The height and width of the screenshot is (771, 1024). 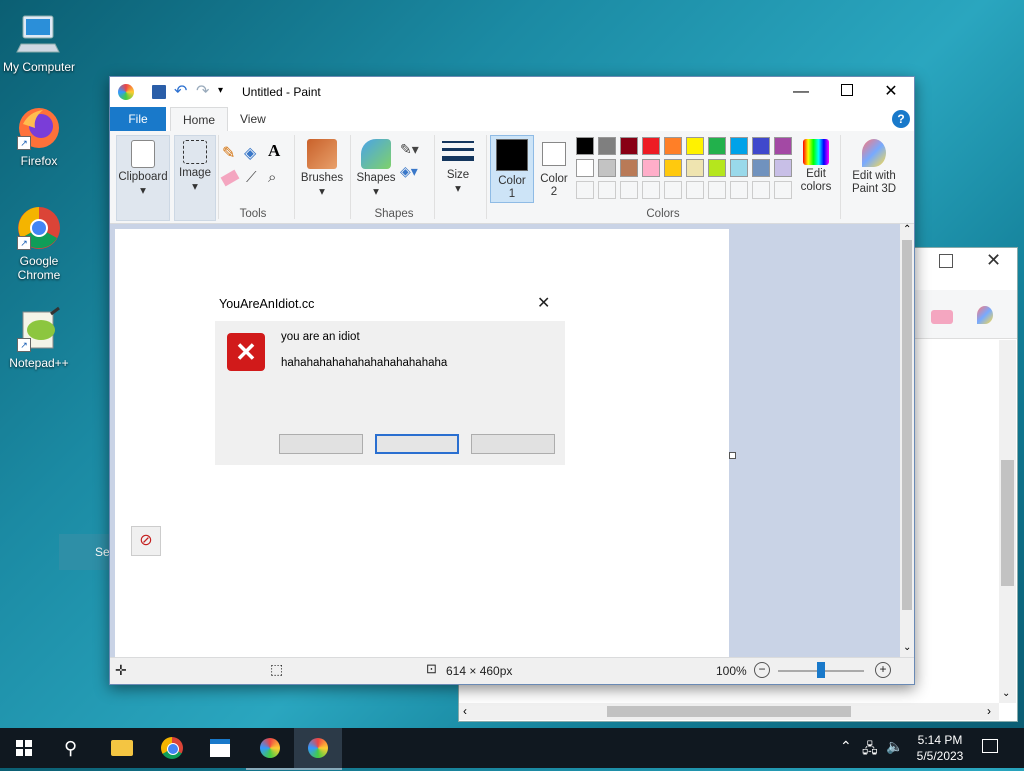 What do you see at coordinates (417, 444) in the screenshot?
I see `dialog-button-default` at bounding box center [417, 444].